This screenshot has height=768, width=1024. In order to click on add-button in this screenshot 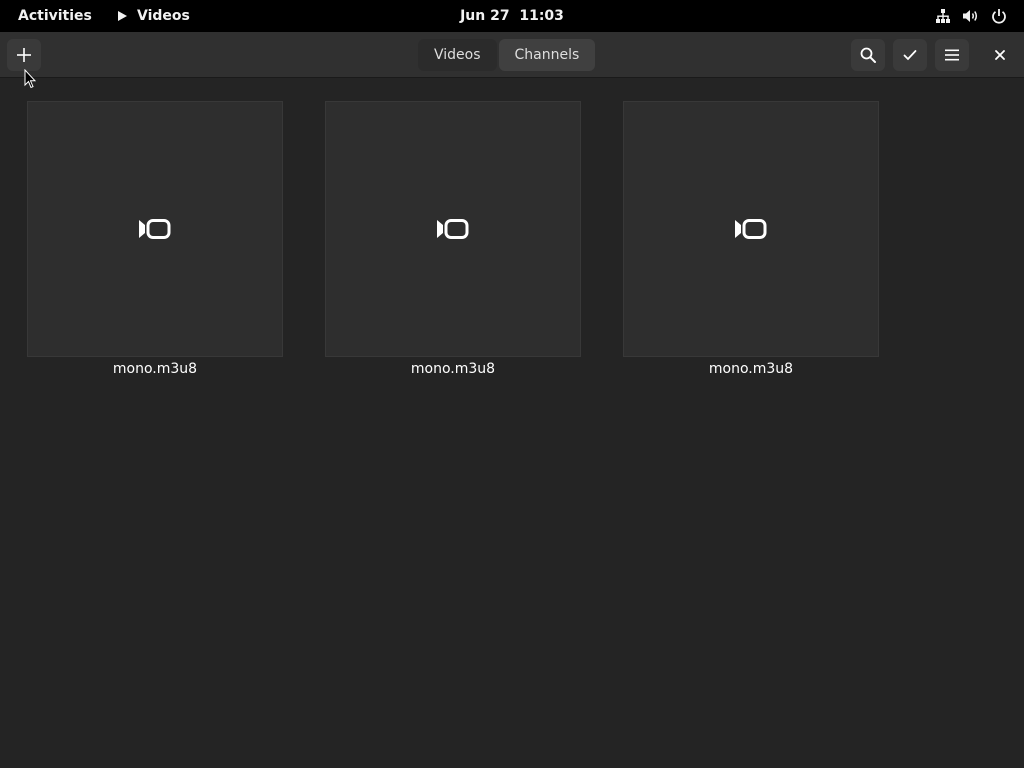, I will do `click(24, 55)`.